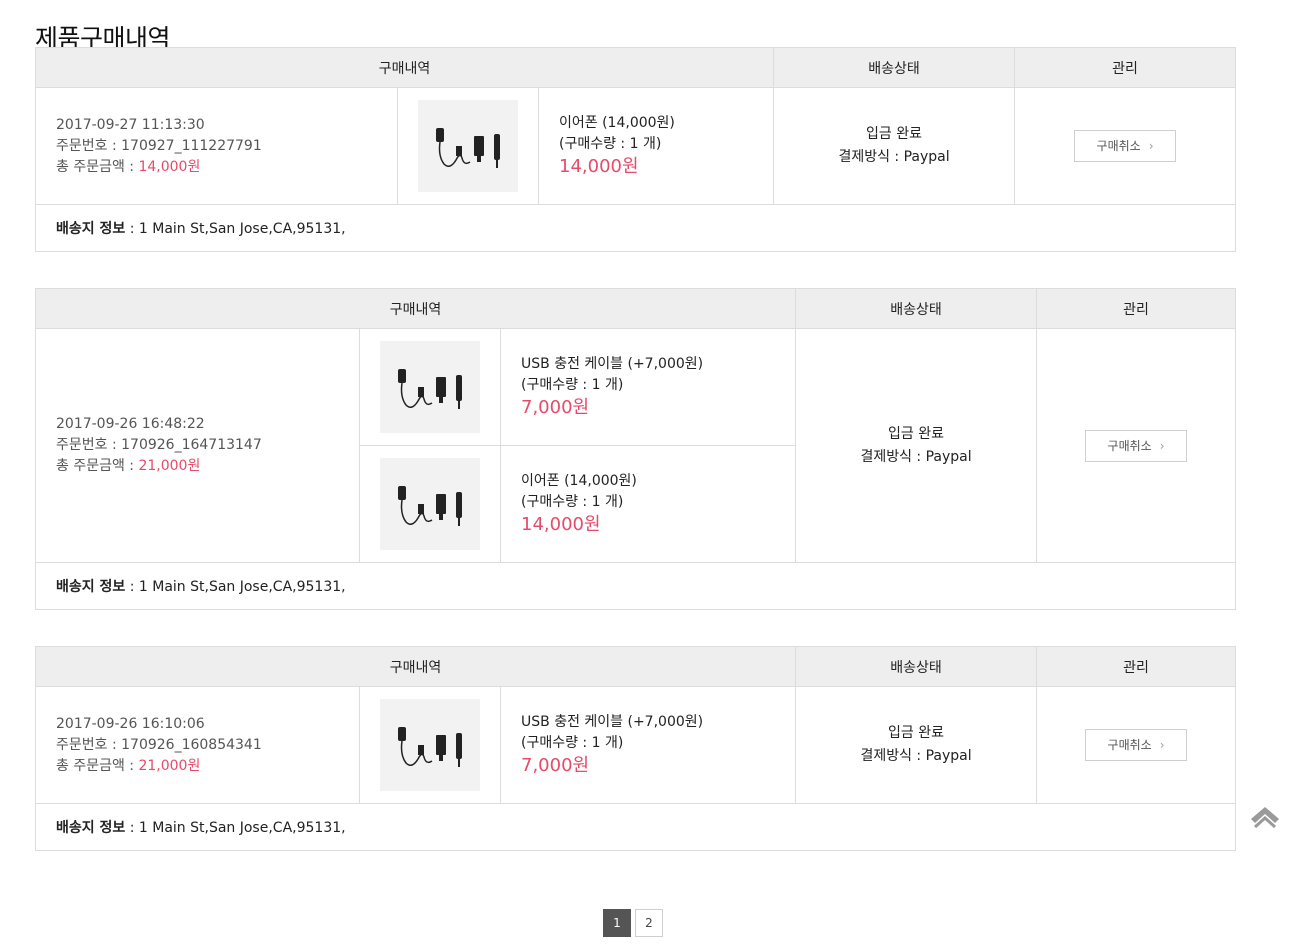  Describe the element at coordinates (169, 166) in the screenshot. I see `order-total-value: 14,000원` at that location.